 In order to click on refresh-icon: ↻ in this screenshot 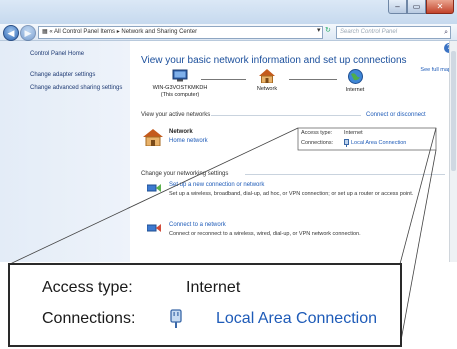, I will do `click(328, 30)`.